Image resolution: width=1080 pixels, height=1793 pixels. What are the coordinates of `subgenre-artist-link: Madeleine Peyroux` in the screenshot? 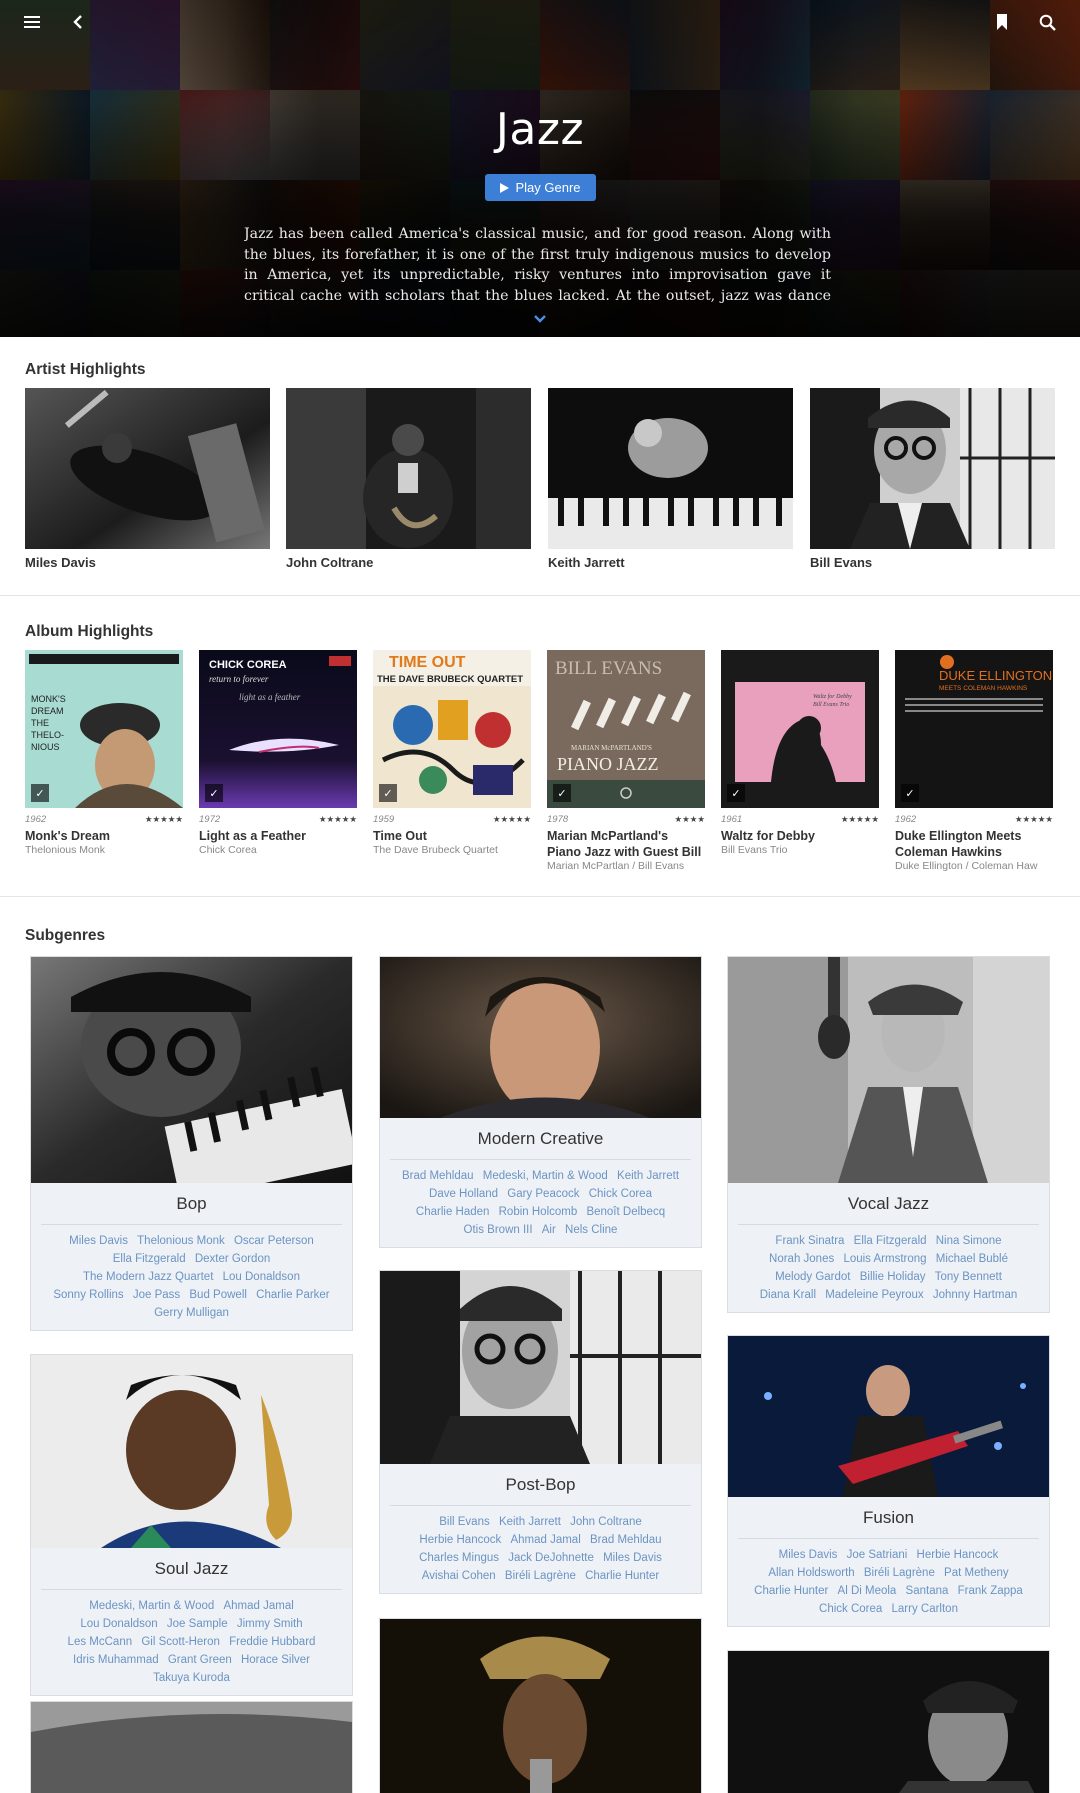 It's located at (874, 1295).